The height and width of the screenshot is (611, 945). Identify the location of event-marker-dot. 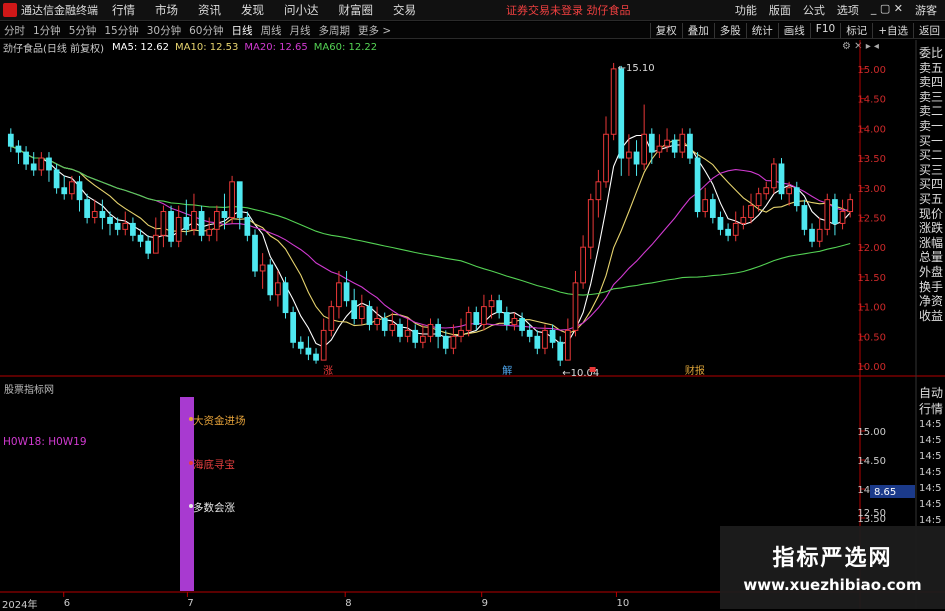
(592, 369).